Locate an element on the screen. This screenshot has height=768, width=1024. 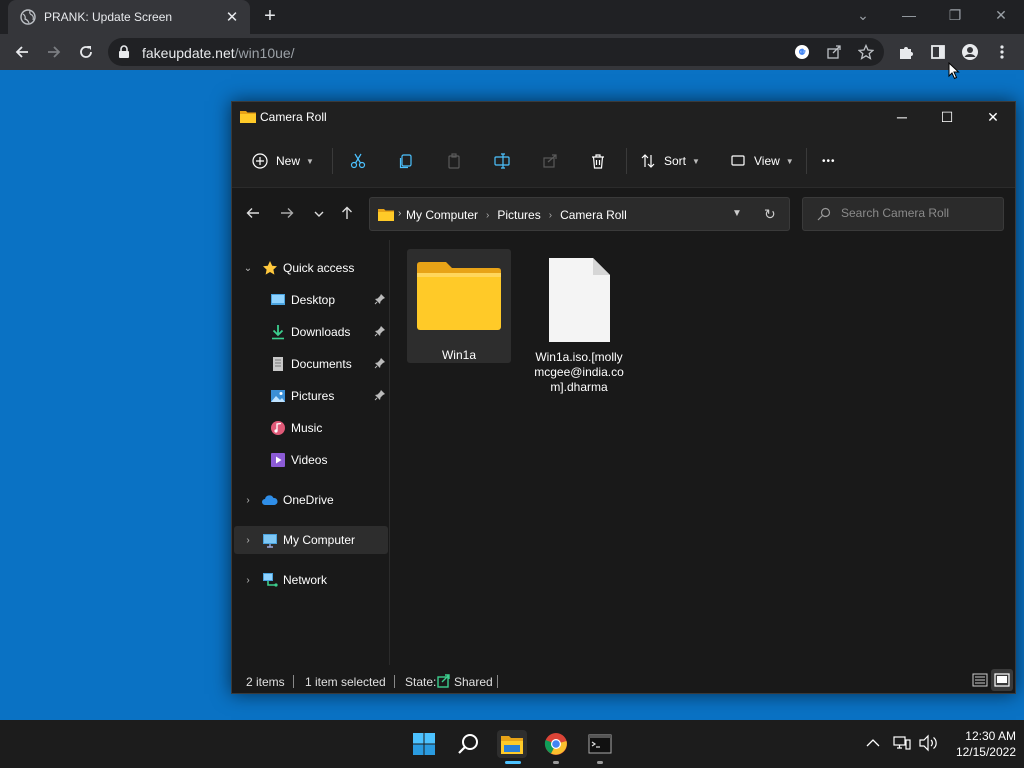
tab-title: PRANK: Update Screen is located at coordinates (108, 17).